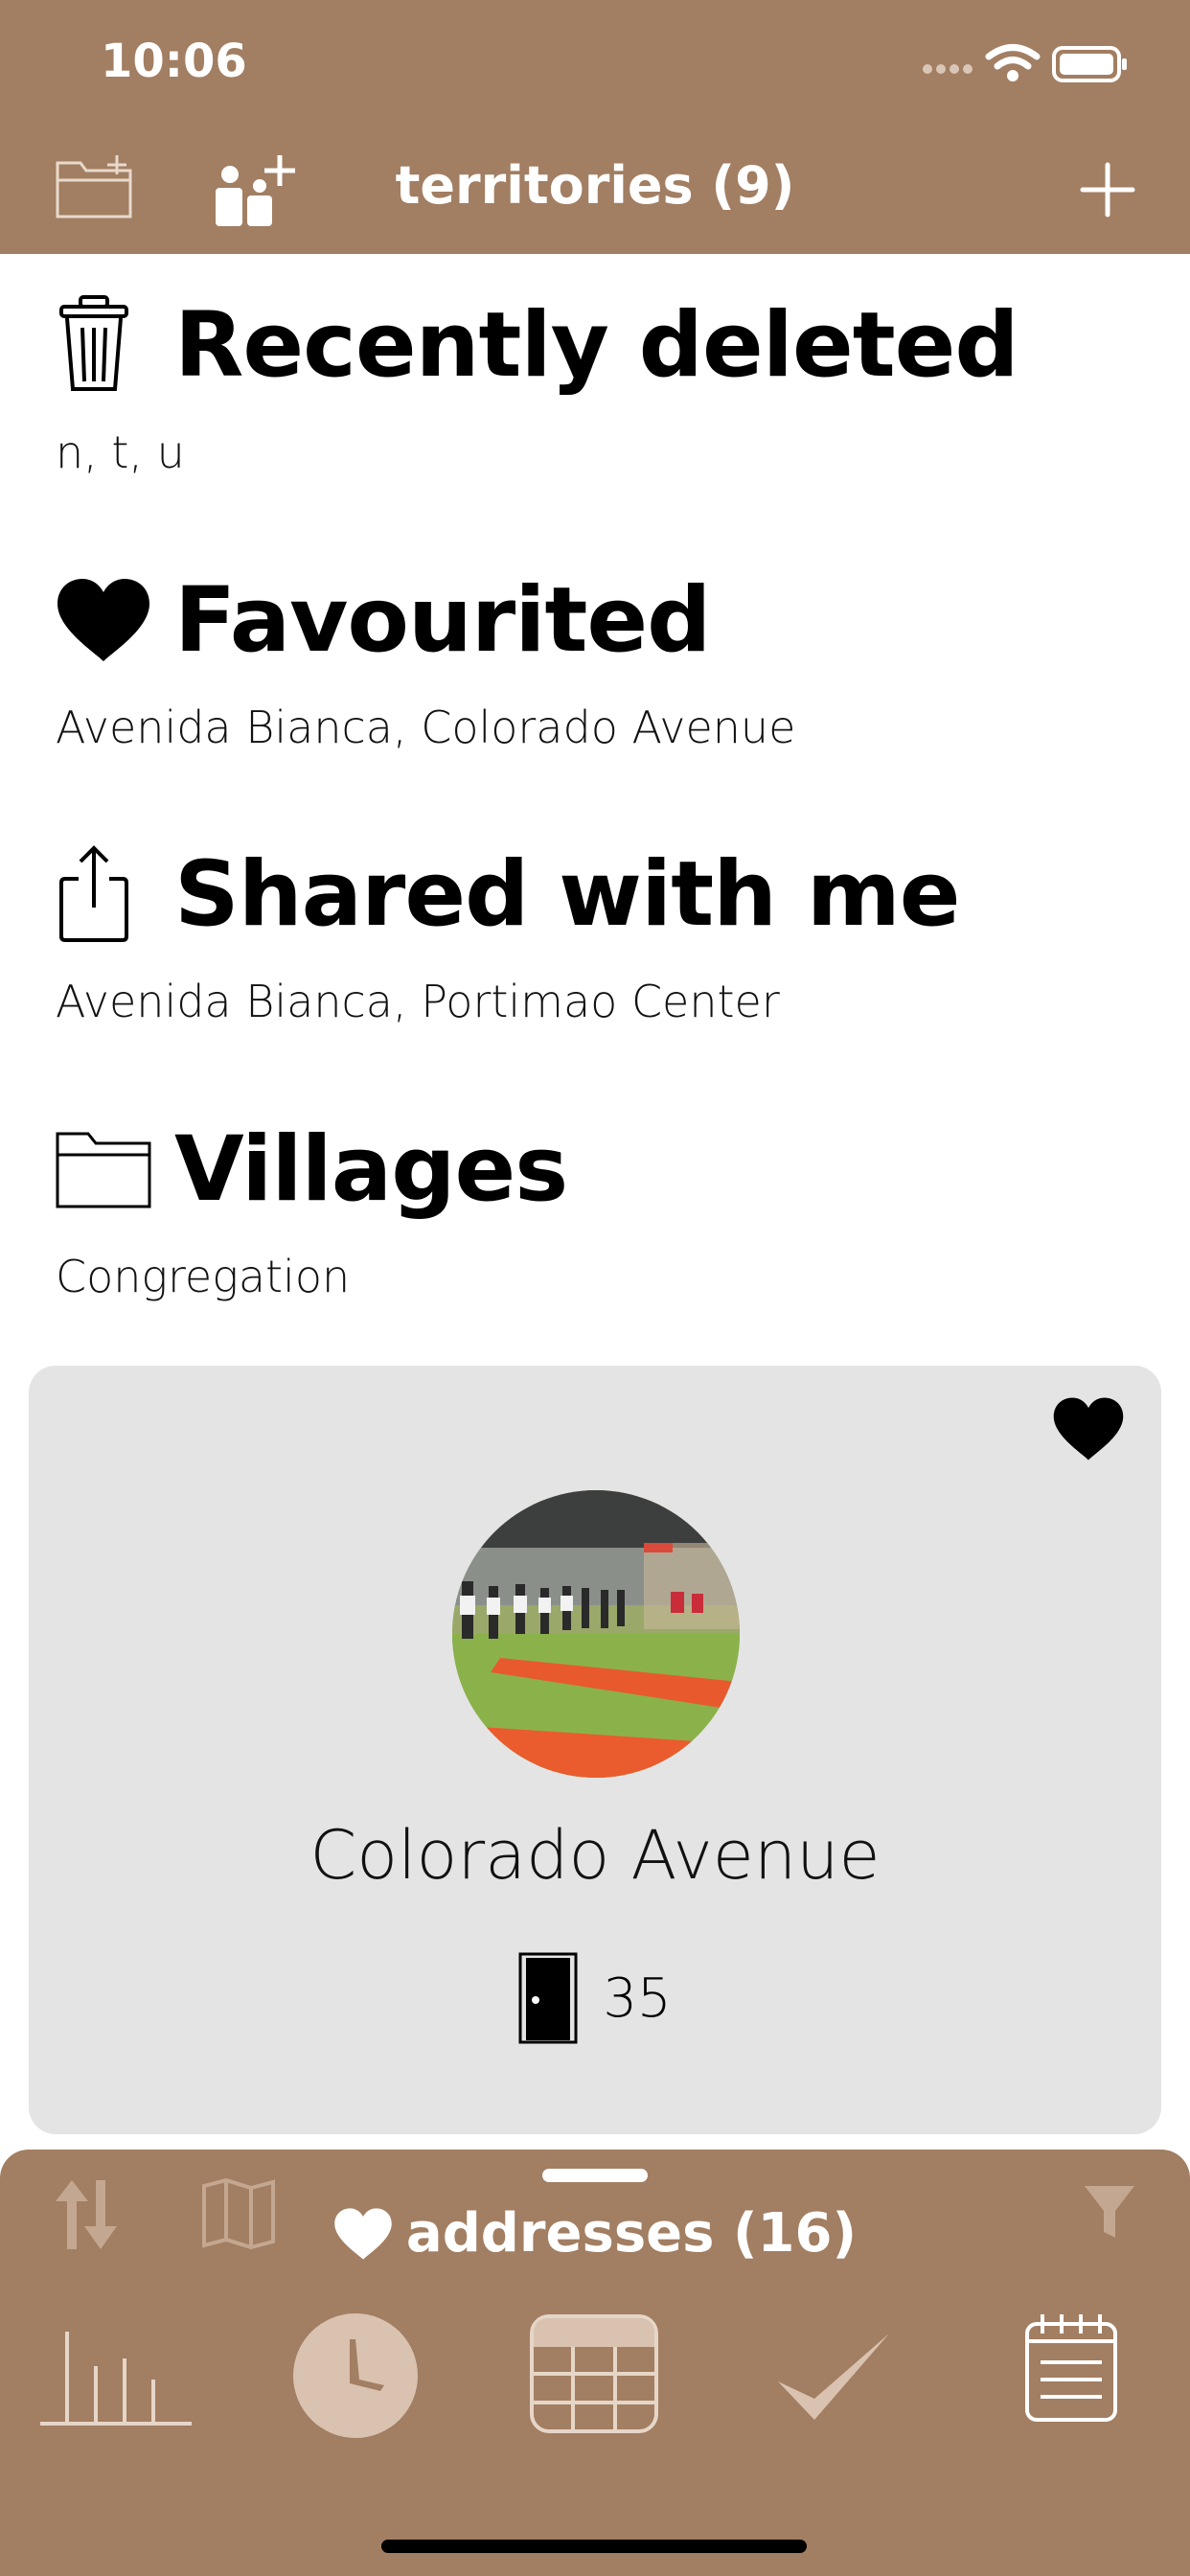 This screenshot has height=2576, width=1190. I want to click on tab-notes-icon, so click(1071, 2368).